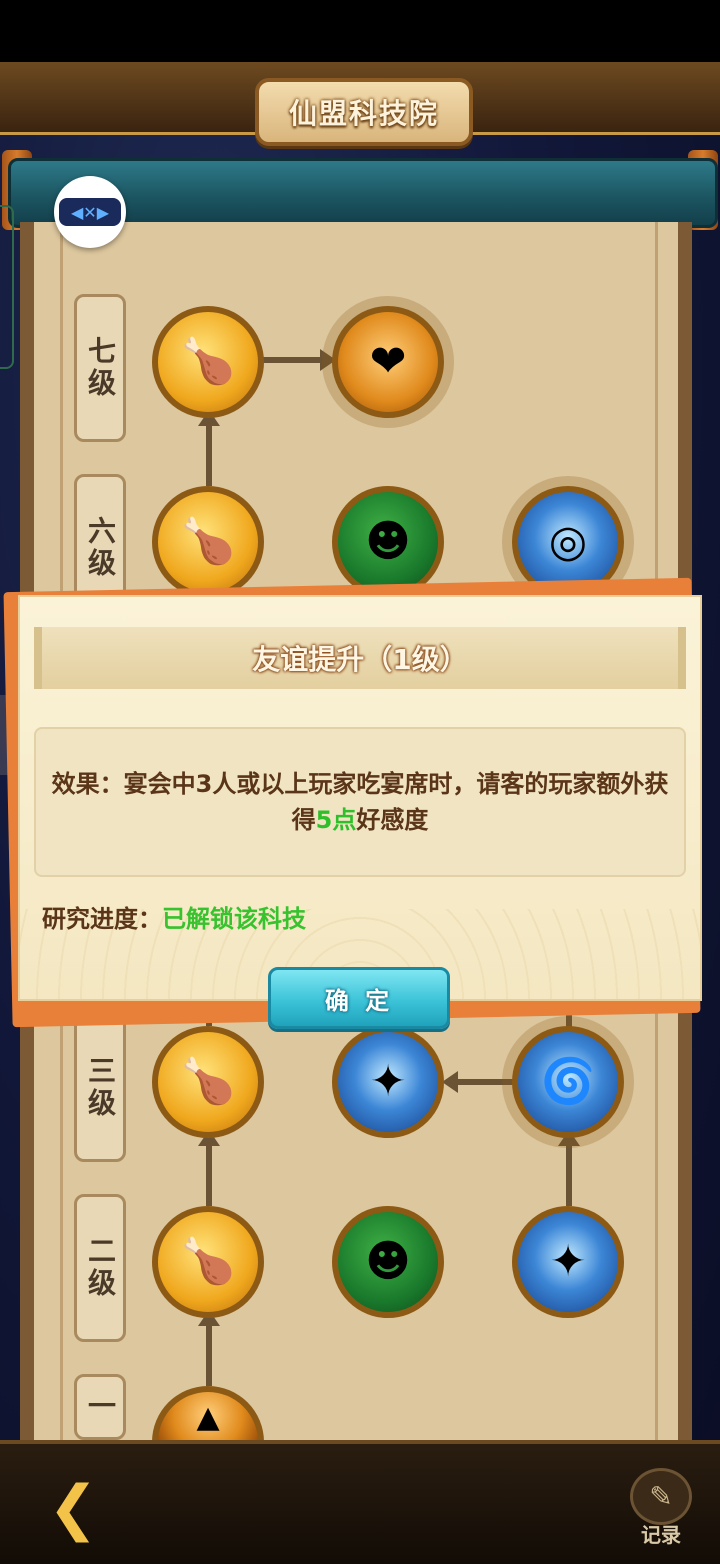 The height and width of the screenshot is (1564, 720). I want to click on floating-overlay-button: ◀✕▶, so click(90, 212).